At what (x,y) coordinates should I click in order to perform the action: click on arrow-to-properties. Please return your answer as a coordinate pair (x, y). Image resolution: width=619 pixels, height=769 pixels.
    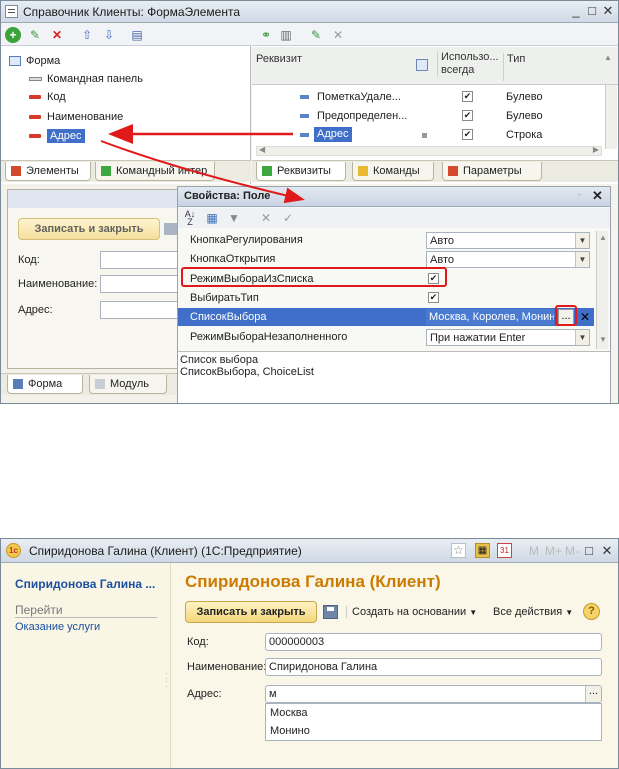
    Looking at the image, I should click on (202, 172).